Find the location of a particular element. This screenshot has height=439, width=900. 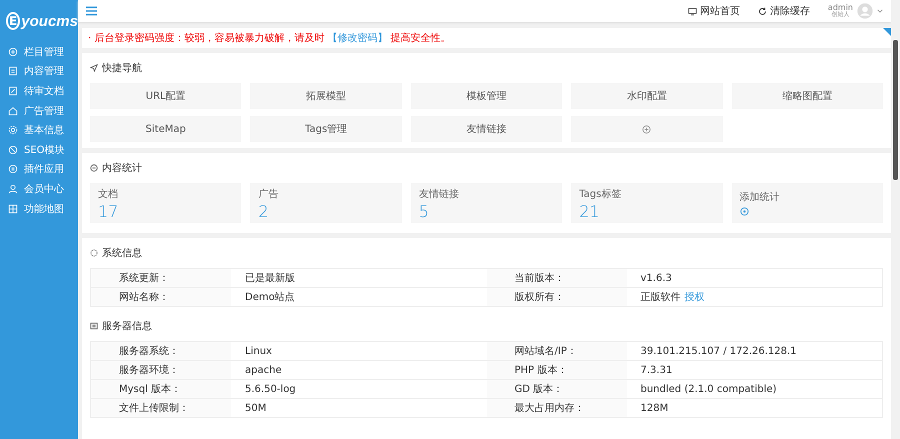

info-value: apache is located at coordinates (263, 371).